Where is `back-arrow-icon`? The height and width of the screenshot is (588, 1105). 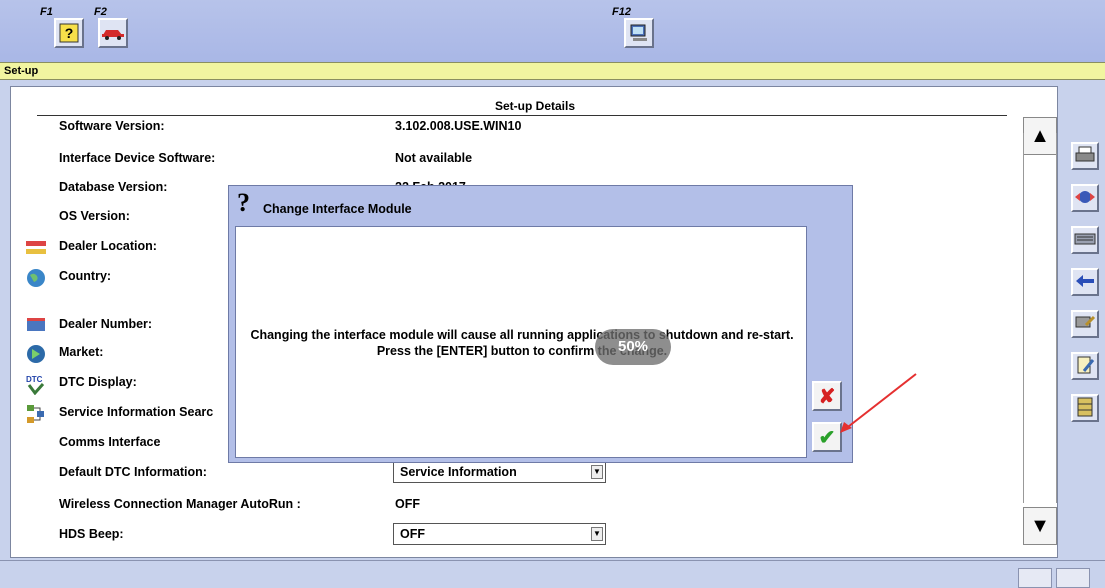
back-arrow-icon is located at coordinates (1085, 282).